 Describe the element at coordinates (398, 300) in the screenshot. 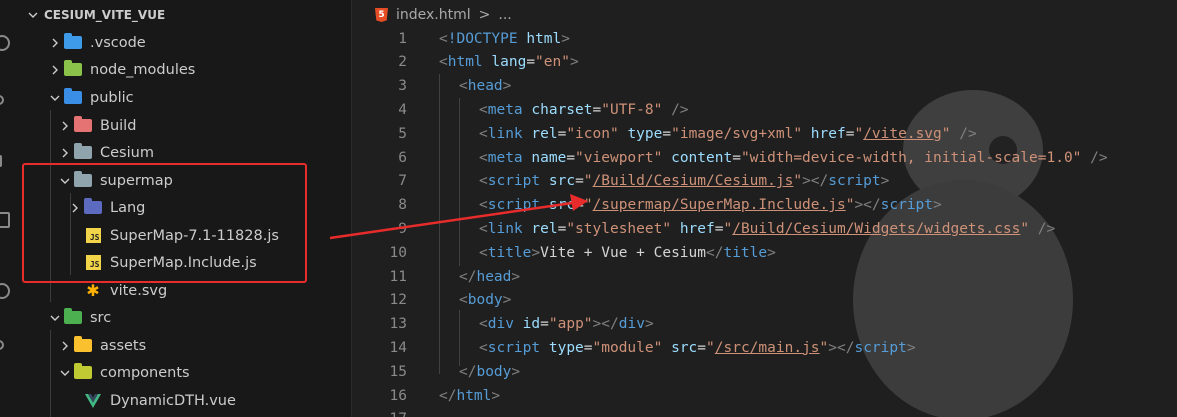

I see `line-number: 12` at that location.